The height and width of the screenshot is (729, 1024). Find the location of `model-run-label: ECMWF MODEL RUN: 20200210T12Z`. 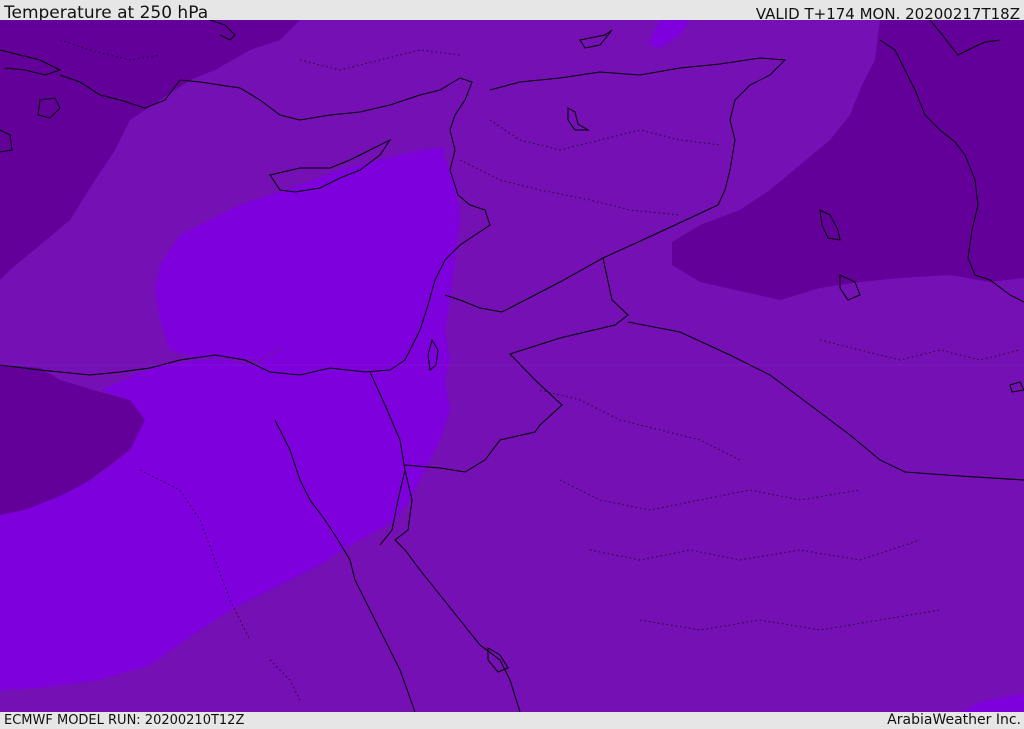

model-run-label: ECMWF MODEL RUN: 20200210T12Z is located at coordinates (124, 720).